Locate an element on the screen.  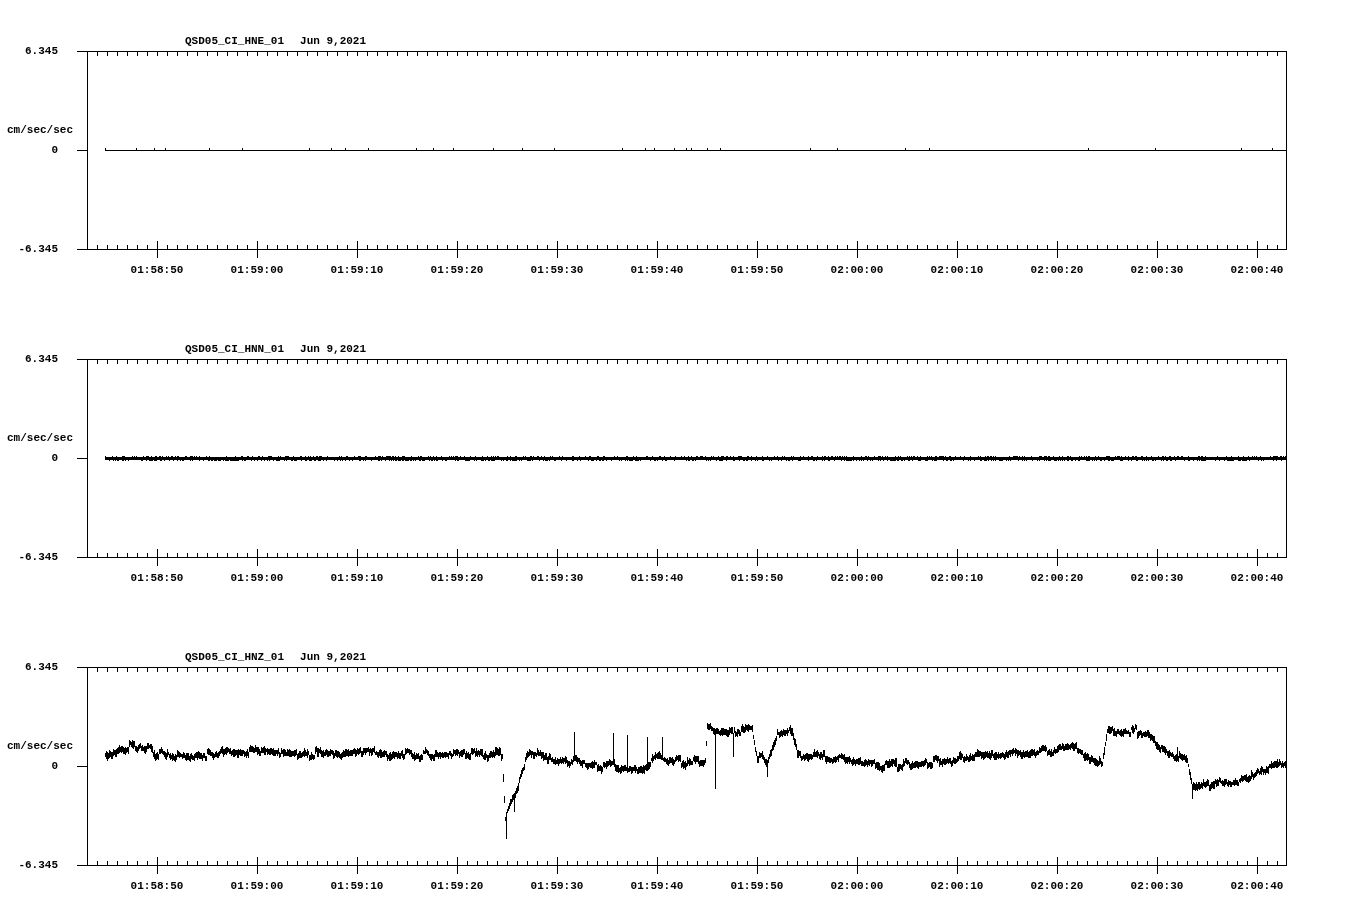
station-title: QSD05_CI_HNZ_01 is located at coordinates (235, 657).